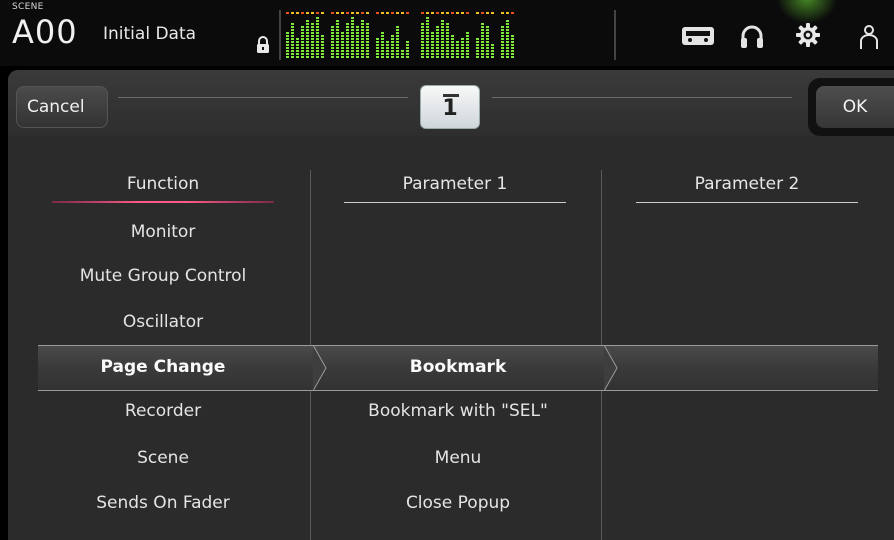  What do you see at coordinates (455, 202) in the screenshot?
I see `parameter-1-underline` at bounding box center [455, 202].